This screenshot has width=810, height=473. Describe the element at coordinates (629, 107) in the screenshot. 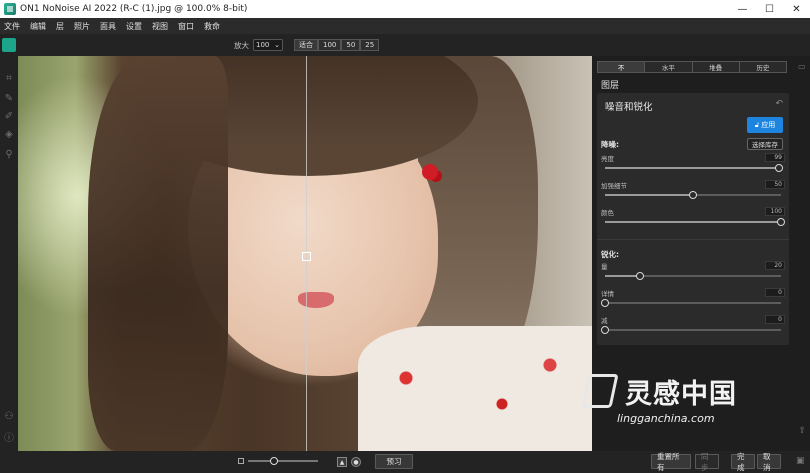

I see `section-title: 噪音和锐化` at that location.